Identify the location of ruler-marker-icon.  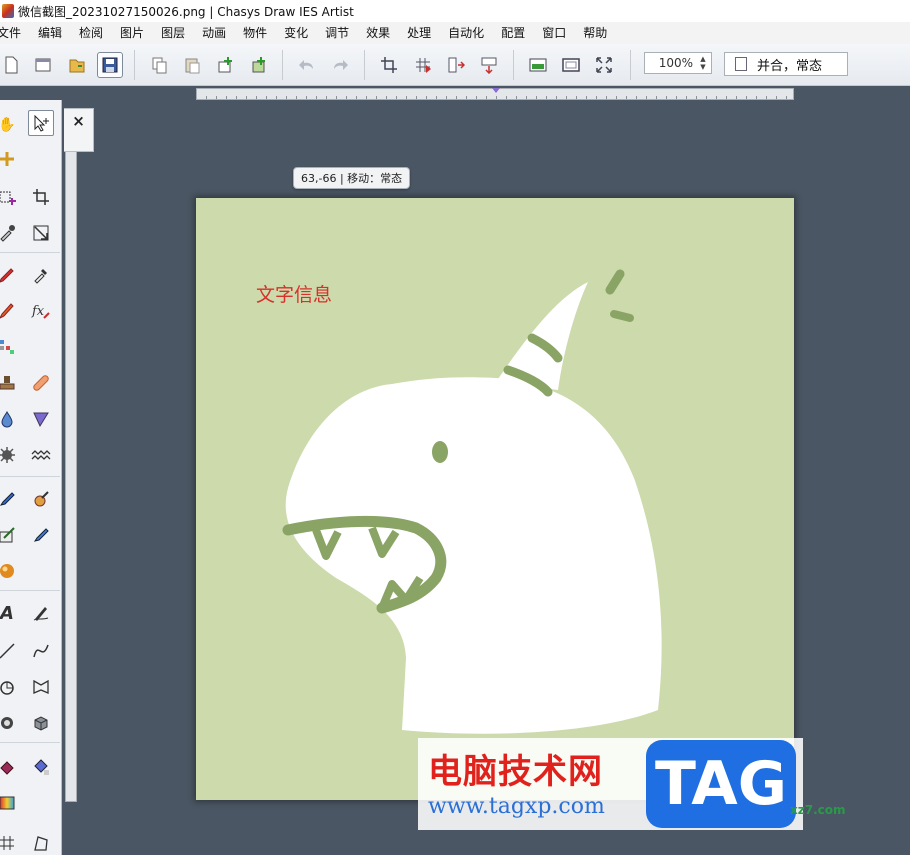
(496, 90).